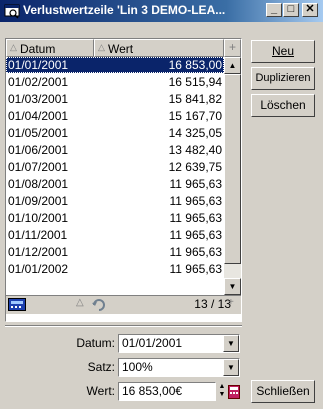  Describe the element at coordinates (195, 116) in the screenshot. I see `cell-wert: 15 167,70` at that location.